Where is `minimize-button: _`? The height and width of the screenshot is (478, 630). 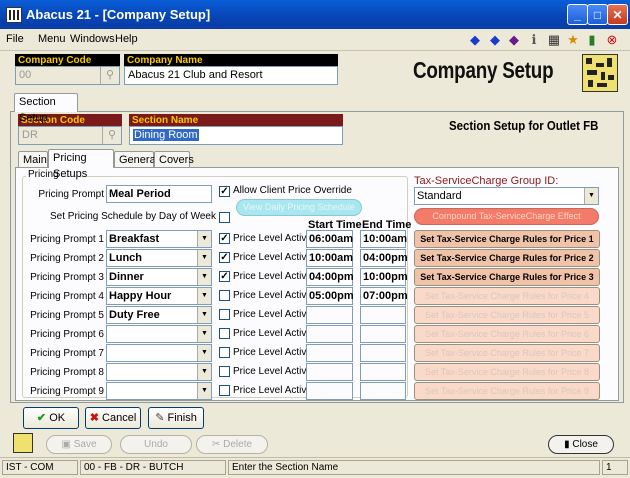
minimize-button: _ is located at coordinates (577, 14).